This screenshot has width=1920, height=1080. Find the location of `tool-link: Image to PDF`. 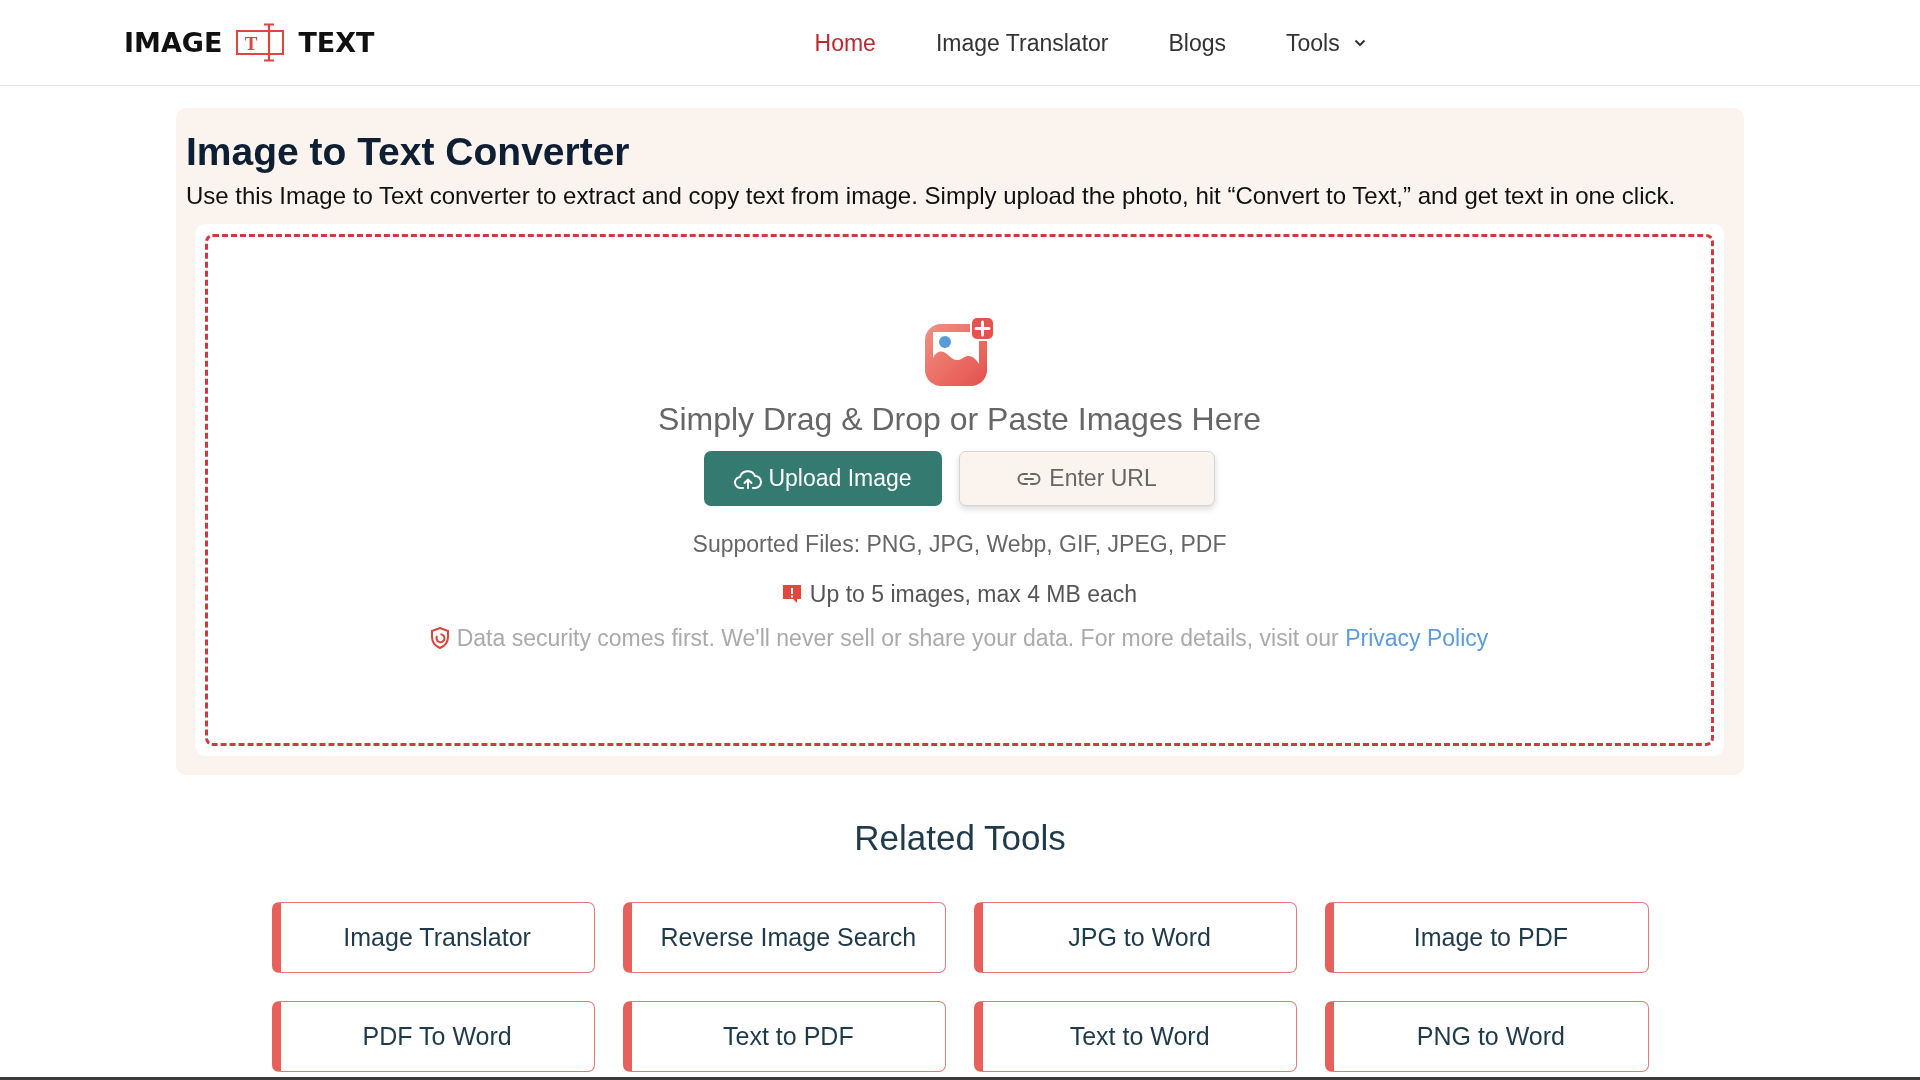

tool-link: Image to PDF is located at coordinates (1487, 937).